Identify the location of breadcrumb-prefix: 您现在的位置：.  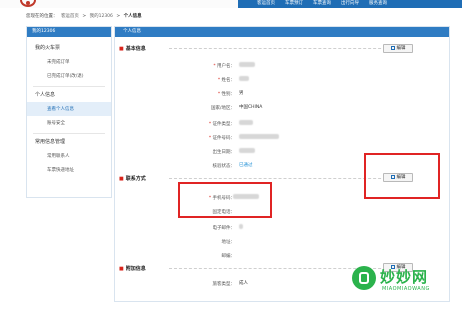
(42, 16).